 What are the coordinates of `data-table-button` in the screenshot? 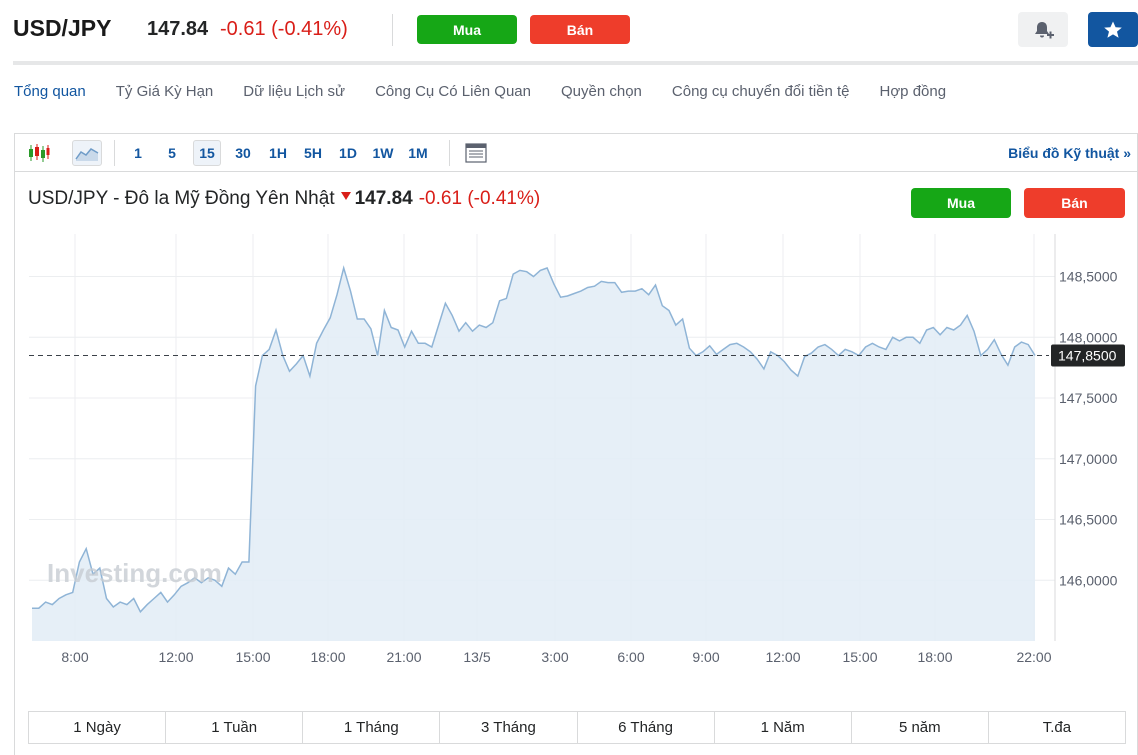 It's located at (476, 153).